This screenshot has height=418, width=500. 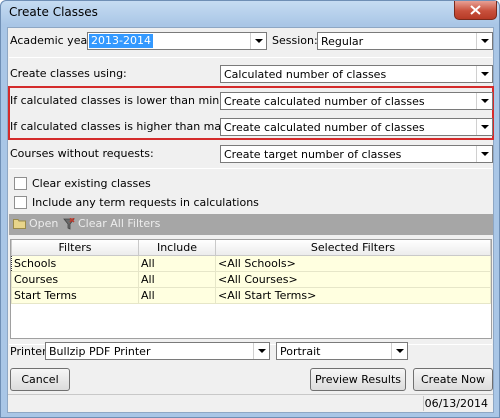 What do you see at coordinates (20, 202) in the screenshot?
I see `include-term-checkbox` at bounding box center [20, 202].